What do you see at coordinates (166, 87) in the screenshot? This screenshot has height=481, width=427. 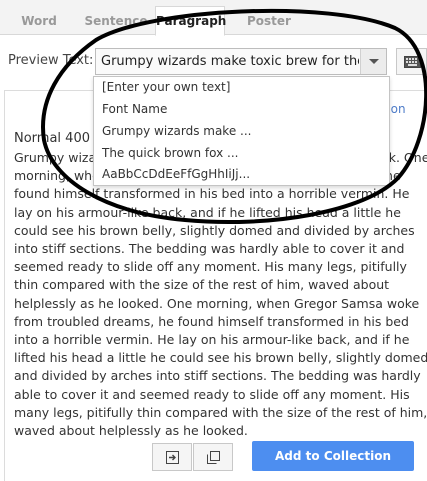 I see `dropdown-option-custom: [Enter your own text]` at bounding box center [166, 87].